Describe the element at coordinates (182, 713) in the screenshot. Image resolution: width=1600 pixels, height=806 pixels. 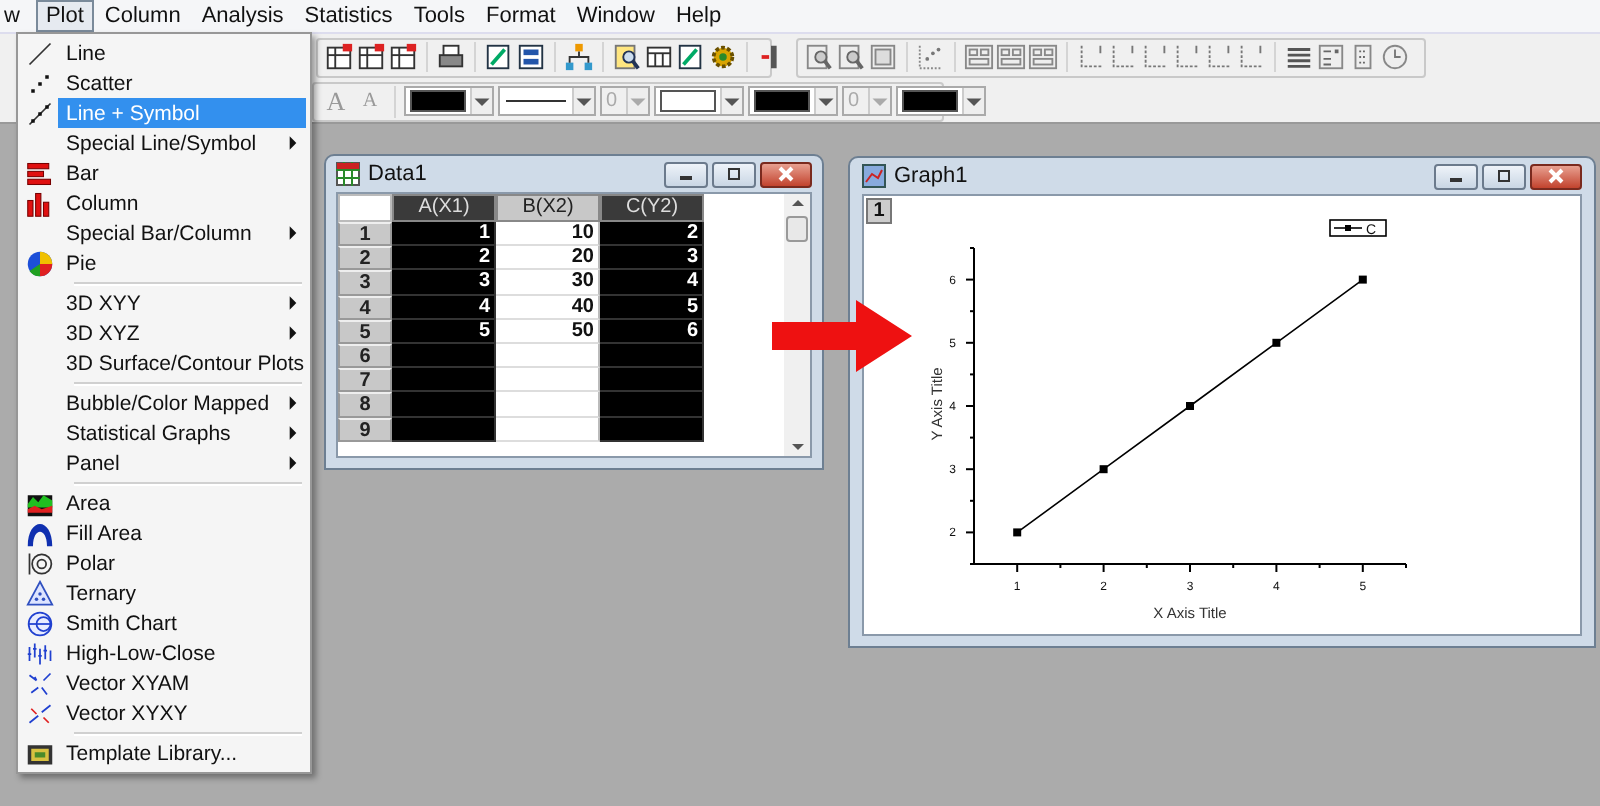
I see `menu-item: Vector XYXY` at that location.